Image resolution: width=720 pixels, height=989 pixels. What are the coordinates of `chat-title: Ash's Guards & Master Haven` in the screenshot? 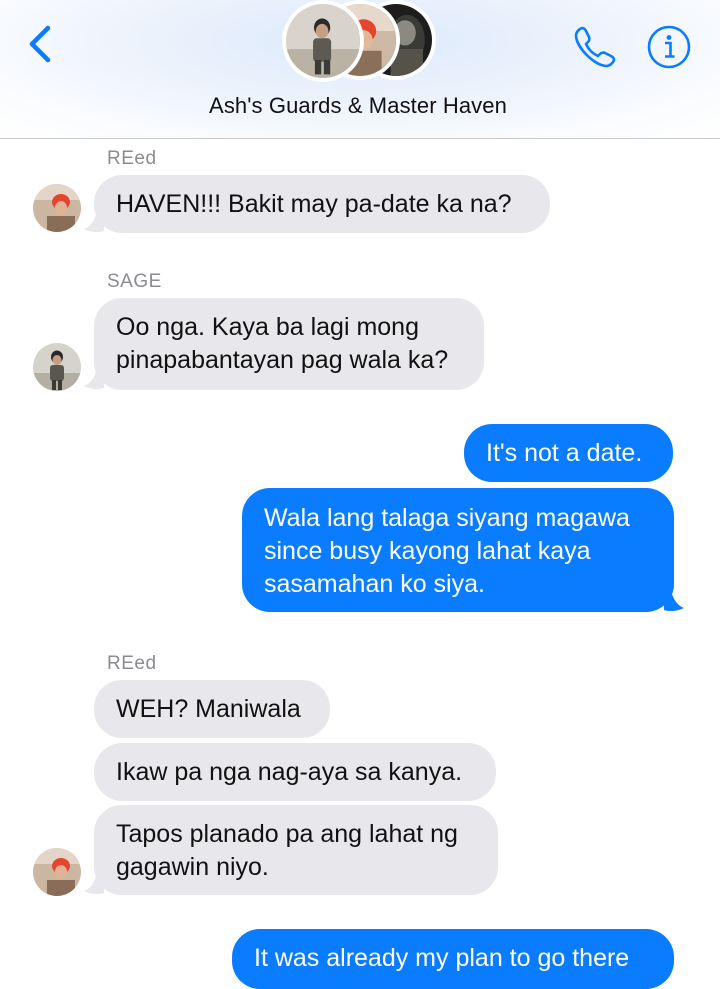 It's located at (358, 106).